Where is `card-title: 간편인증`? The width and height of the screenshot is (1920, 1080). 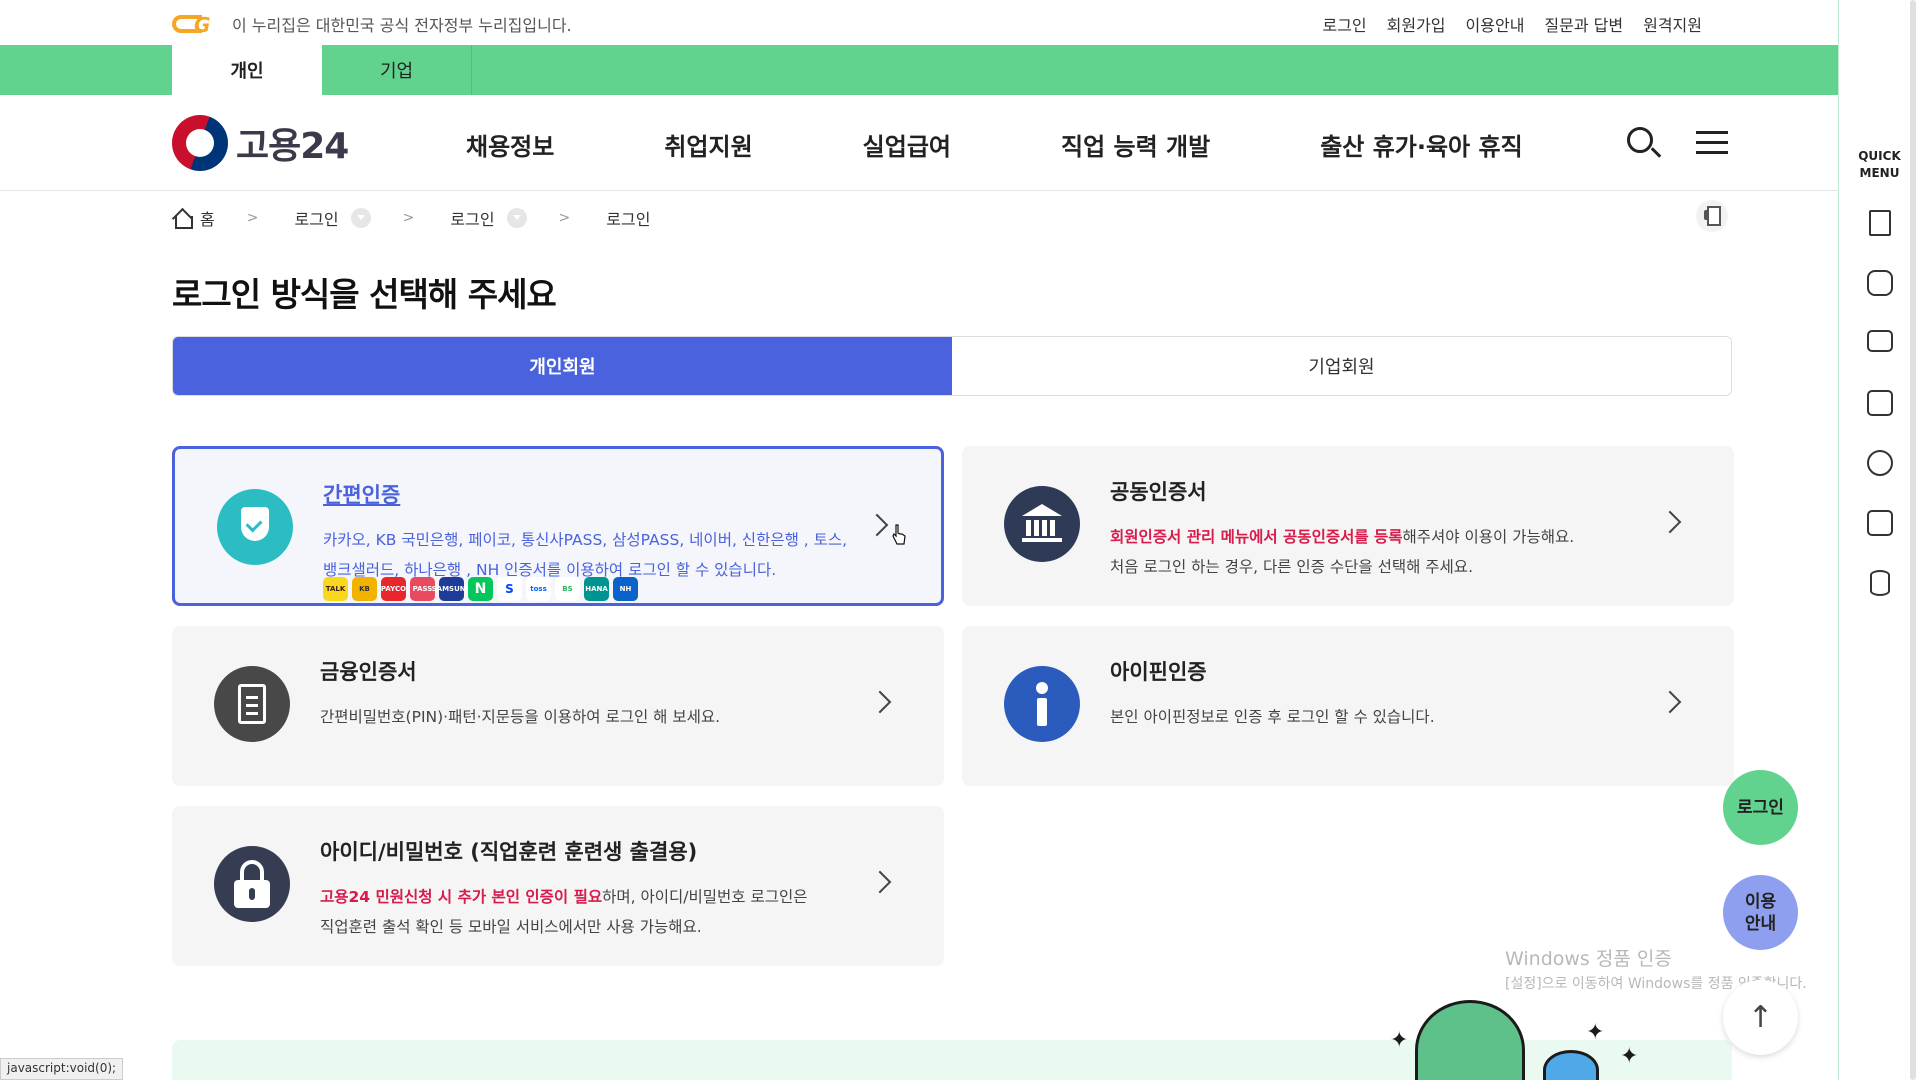
card-title: 간편인증 is located at coordinates (362, 495).